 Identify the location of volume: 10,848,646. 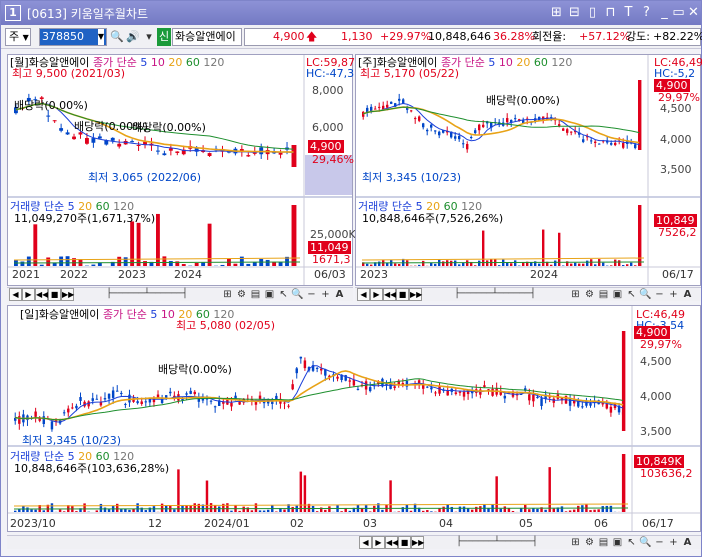
(459, 36).